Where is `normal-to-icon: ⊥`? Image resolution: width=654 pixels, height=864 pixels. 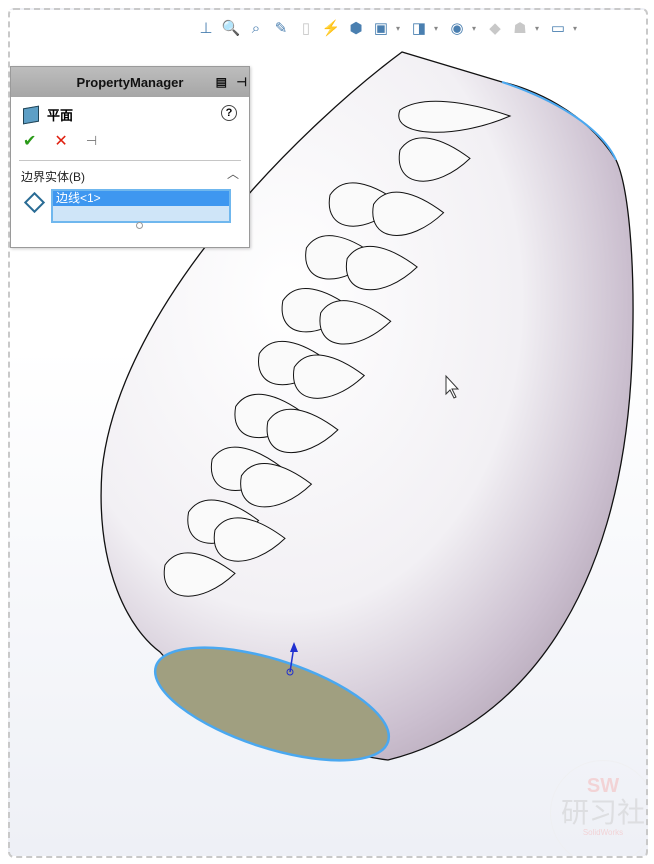
normal-to-icon: ⊥ is located at coordinates (206, 28).